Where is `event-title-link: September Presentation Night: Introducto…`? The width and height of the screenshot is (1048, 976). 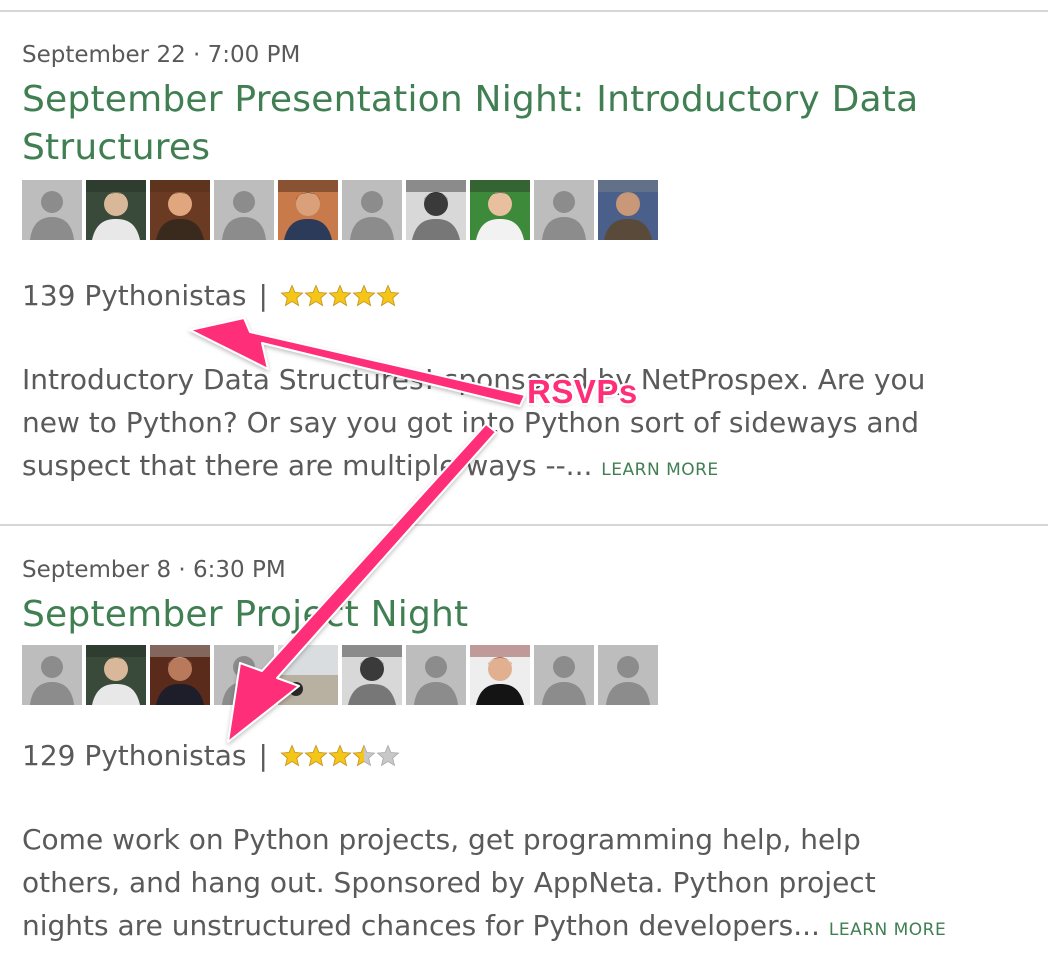
event-title-link: September Presentation Night: Introducto… is located at coordinates (527, 124).